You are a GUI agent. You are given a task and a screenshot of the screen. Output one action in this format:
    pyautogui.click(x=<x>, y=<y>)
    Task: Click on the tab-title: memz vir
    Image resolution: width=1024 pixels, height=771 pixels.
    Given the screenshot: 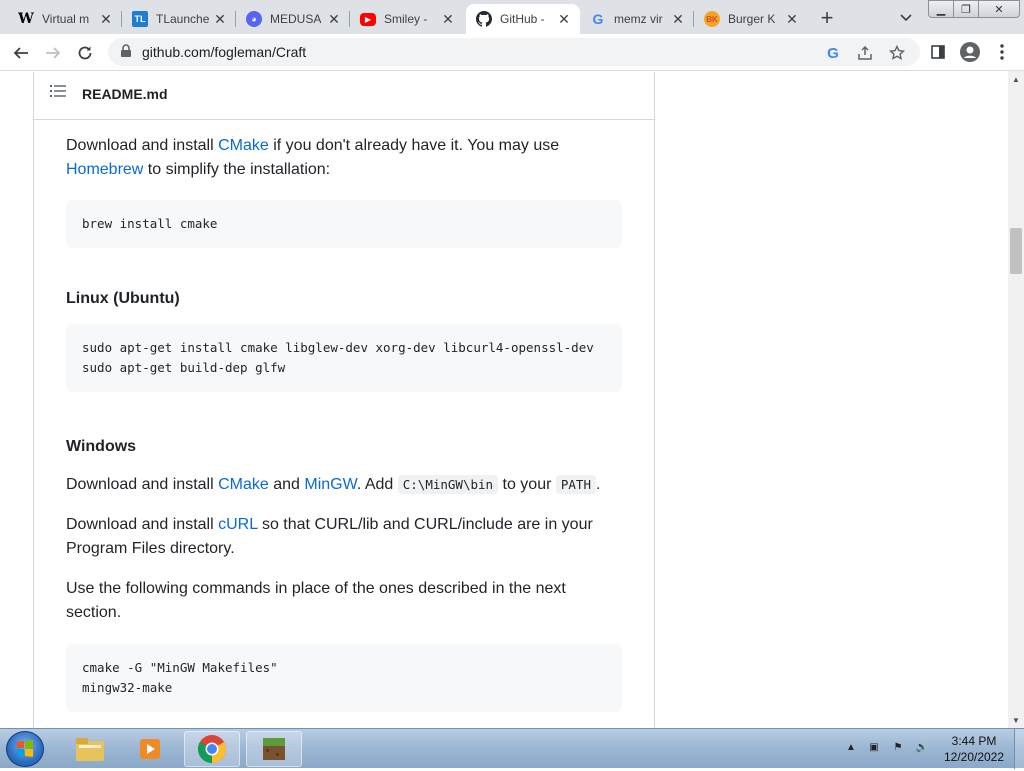 What is the action you would take?
    pyautogui.click(x=638, y=19)
    